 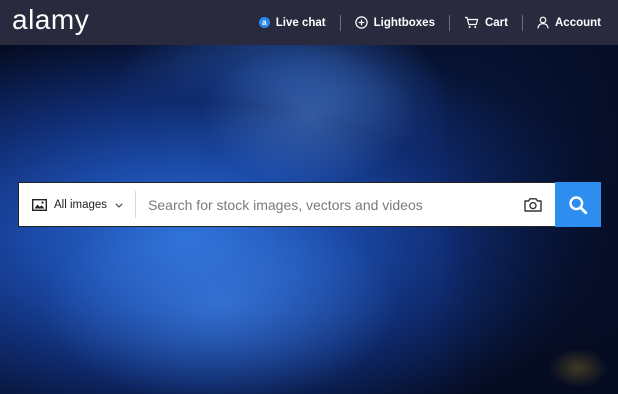 I want to click on visual-search-button, so click(x=533, y=204).